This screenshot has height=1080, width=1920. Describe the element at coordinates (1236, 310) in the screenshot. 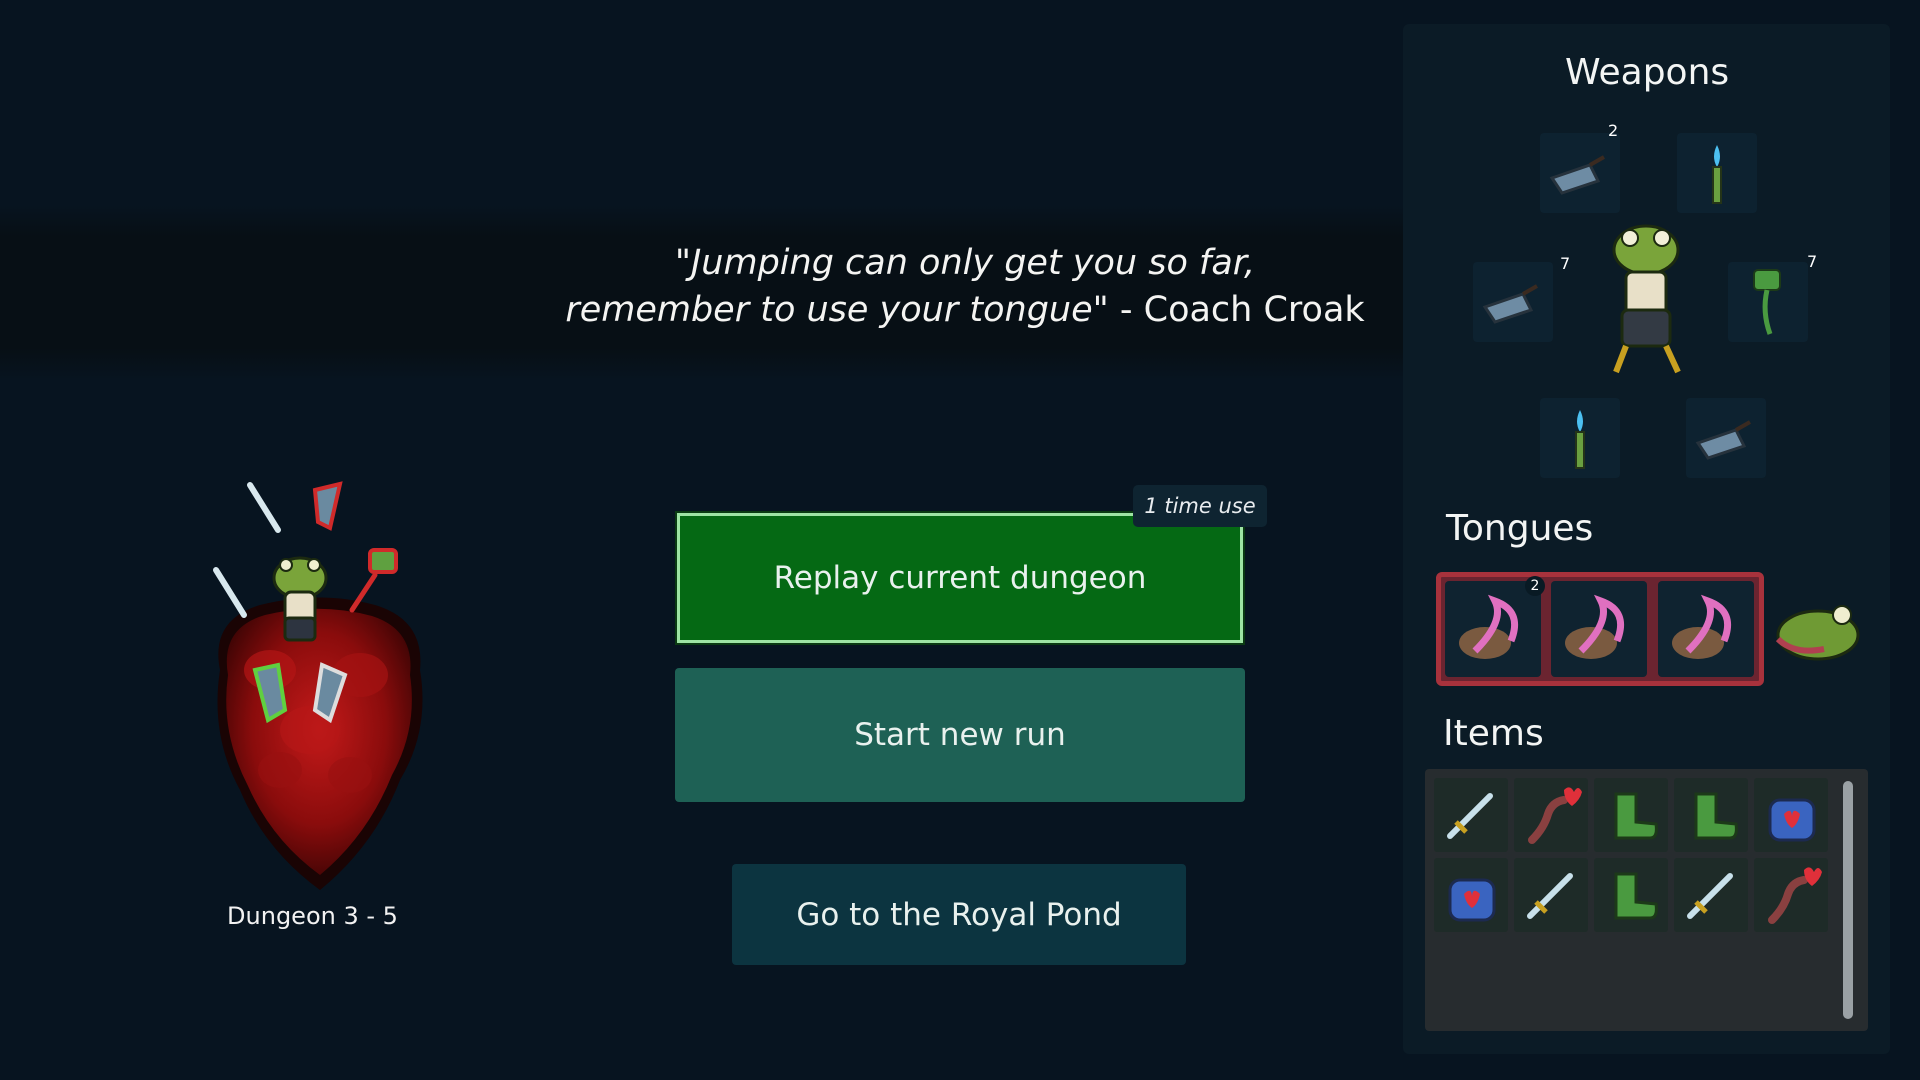

I see `quote-attribution: - Coach Croak` at that location.